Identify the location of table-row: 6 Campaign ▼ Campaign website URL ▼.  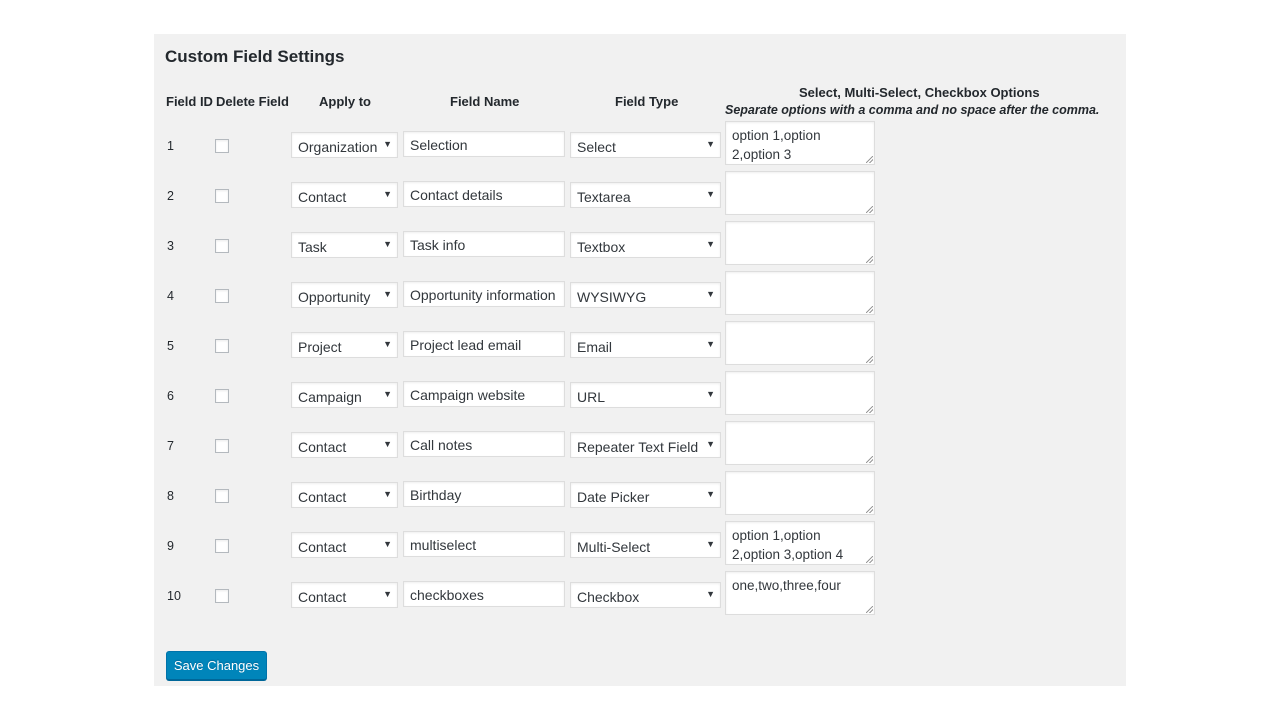
(640, 396).